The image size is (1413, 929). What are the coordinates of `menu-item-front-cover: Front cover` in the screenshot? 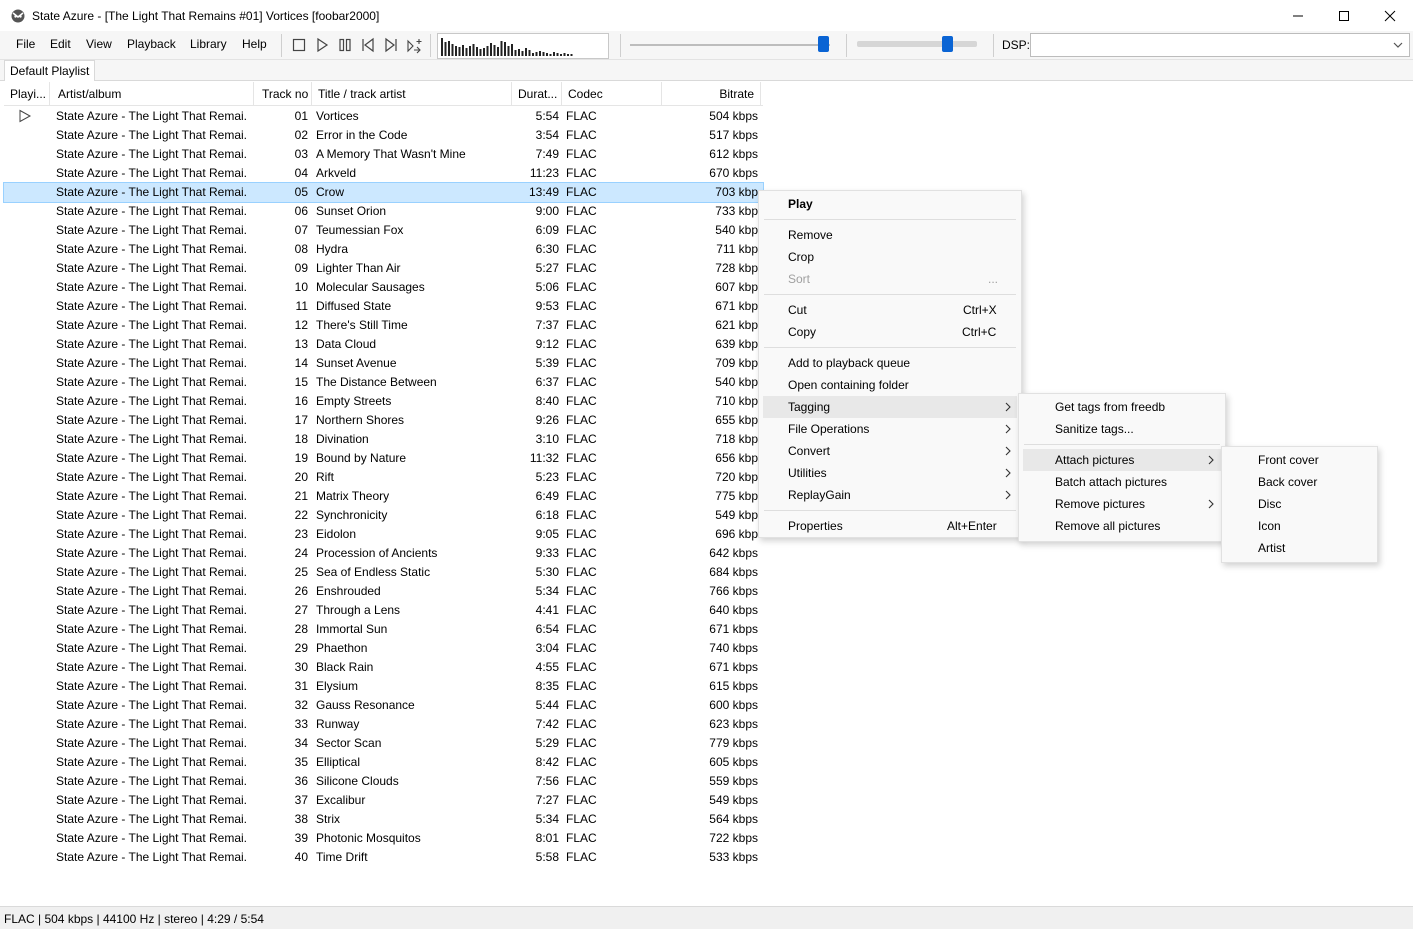 It's located at (1299, 460).